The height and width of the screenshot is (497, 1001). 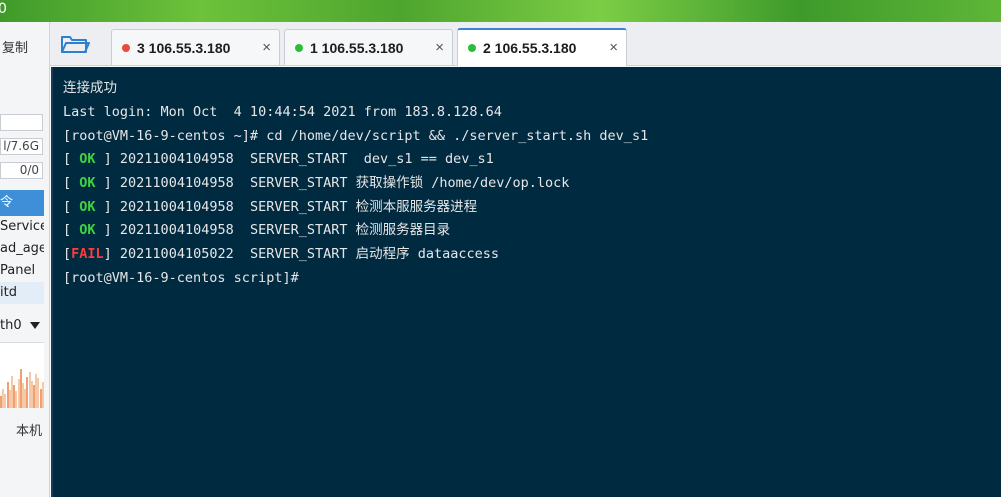 What do you see at coordinates (22, 249) in the screenshot?
I see `process-item: ad_age` at bounding box center [22, 249].